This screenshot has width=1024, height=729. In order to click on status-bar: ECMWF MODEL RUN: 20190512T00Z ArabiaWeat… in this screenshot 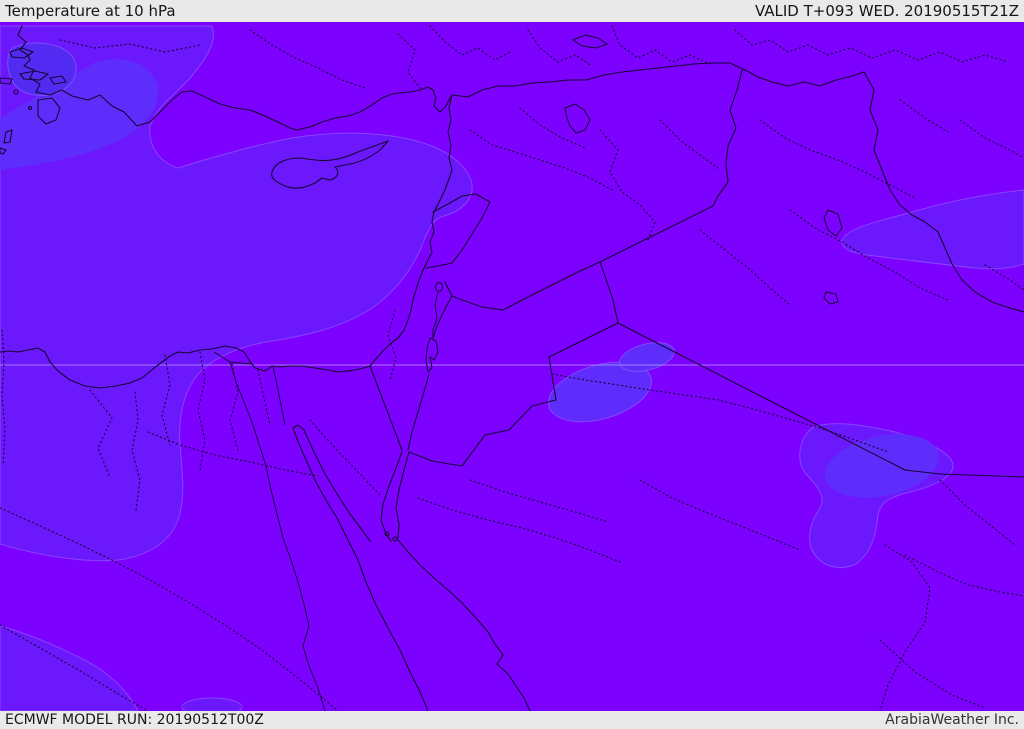, I will do `click(512, 720)`.